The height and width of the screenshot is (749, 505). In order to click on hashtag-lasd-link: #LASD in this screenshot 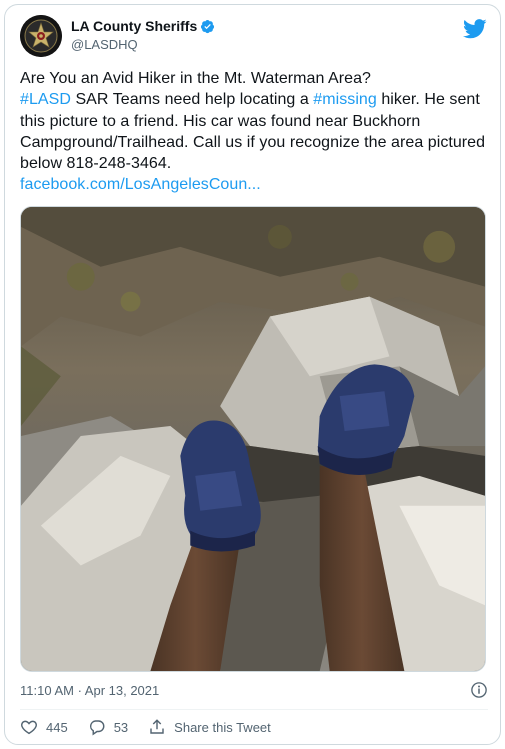, I will do `click(45, 99)`.